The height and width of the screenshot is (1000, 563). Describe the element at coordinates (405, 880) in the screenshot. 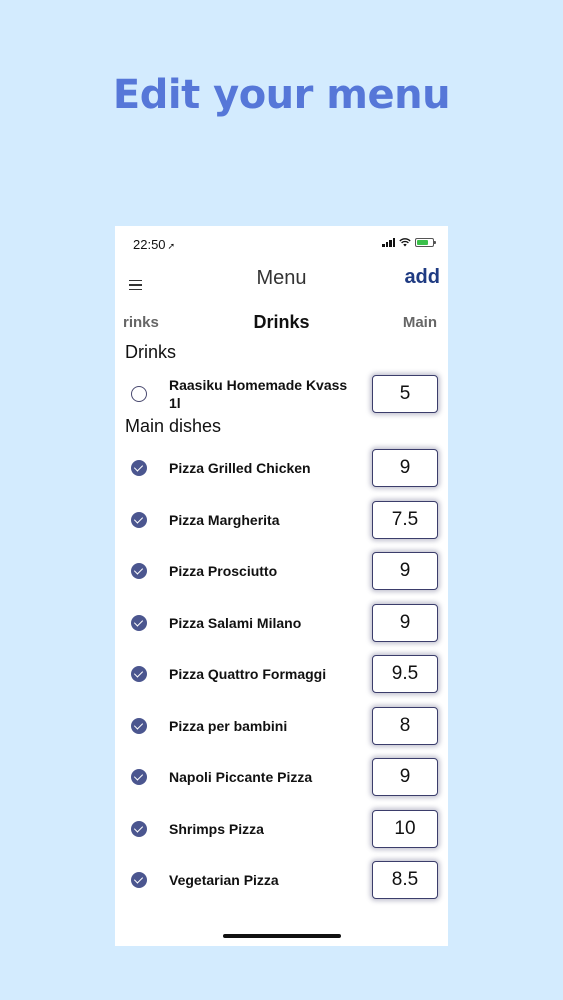

I see `price-input: 8.5` at that location.